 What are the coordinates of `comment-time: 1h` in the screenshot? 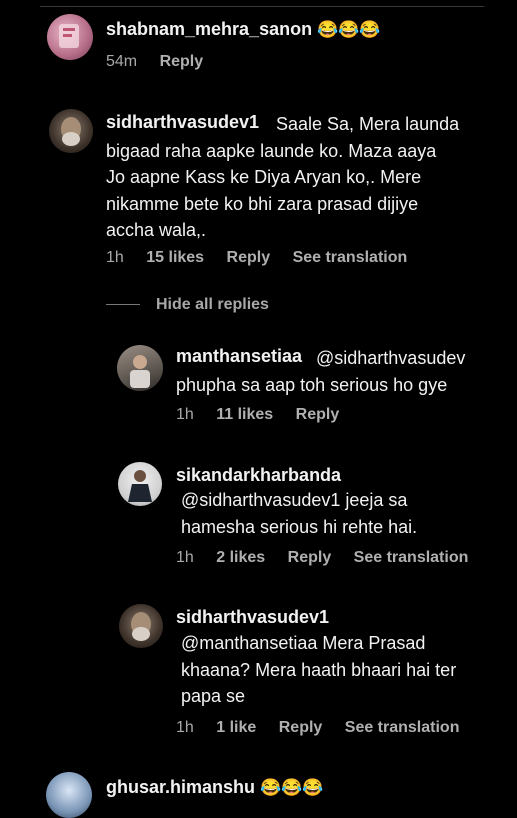 It's located at (115, 257).